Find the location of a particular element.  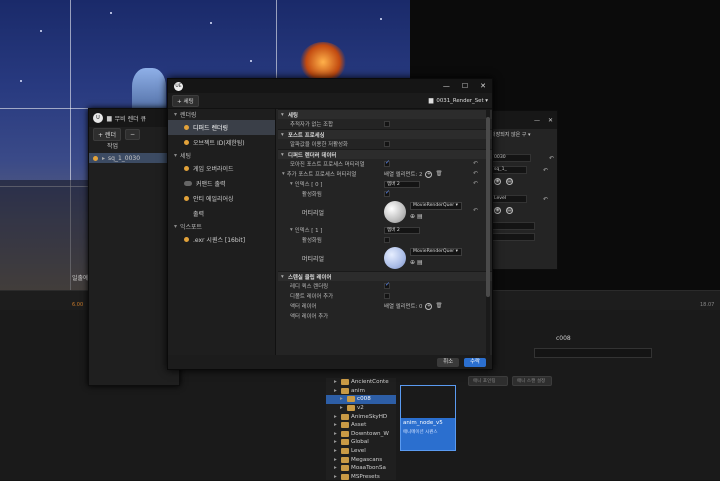

folder-icon is located at coordinates (345, 468).